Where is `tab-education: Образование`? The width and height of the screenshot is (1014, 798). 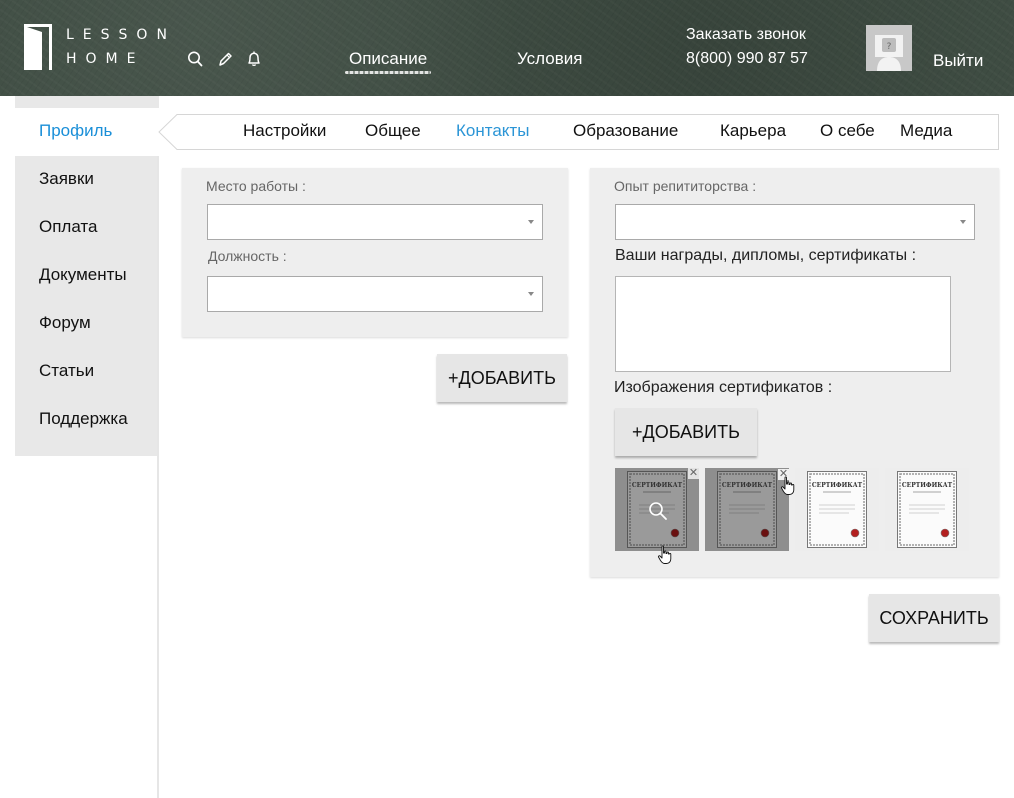 tab-education: Образование is located at coordinates (625, 131).